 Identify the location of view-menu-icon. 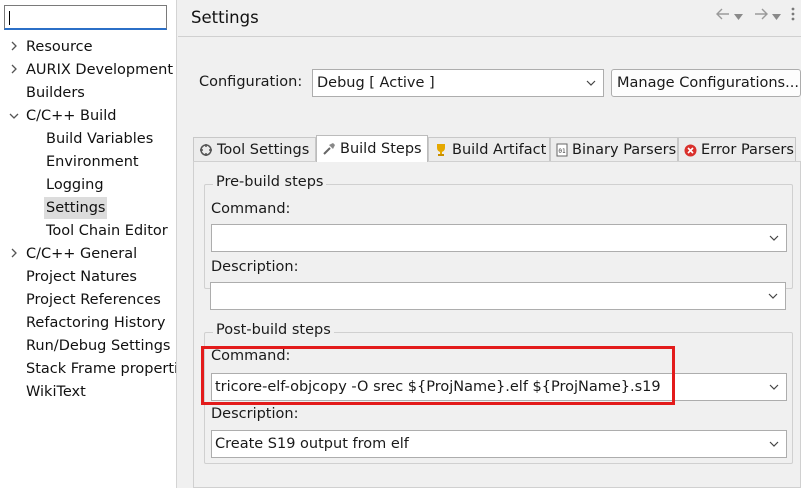
(793, 16).